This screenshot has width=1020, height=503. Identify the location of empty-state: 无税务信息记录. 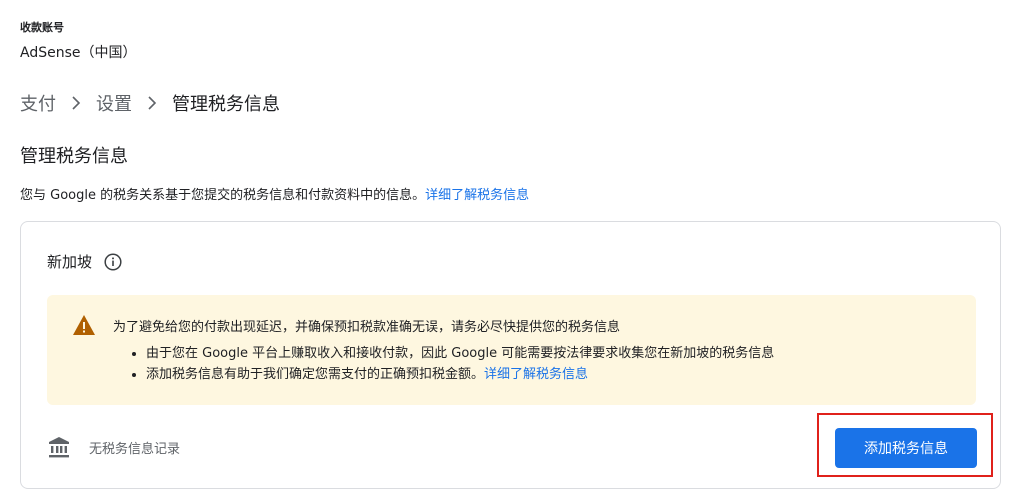
(113, 447).